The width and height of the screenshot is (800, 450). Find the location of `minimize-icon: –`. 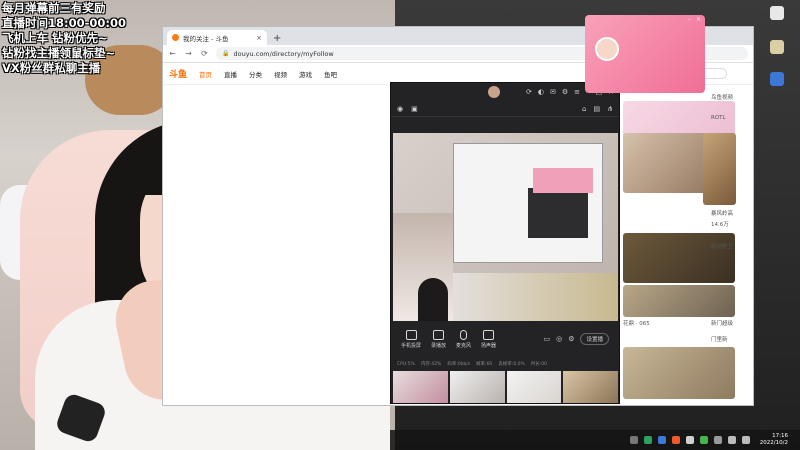

minimize-icon: – is located at coordinates (689, 20).